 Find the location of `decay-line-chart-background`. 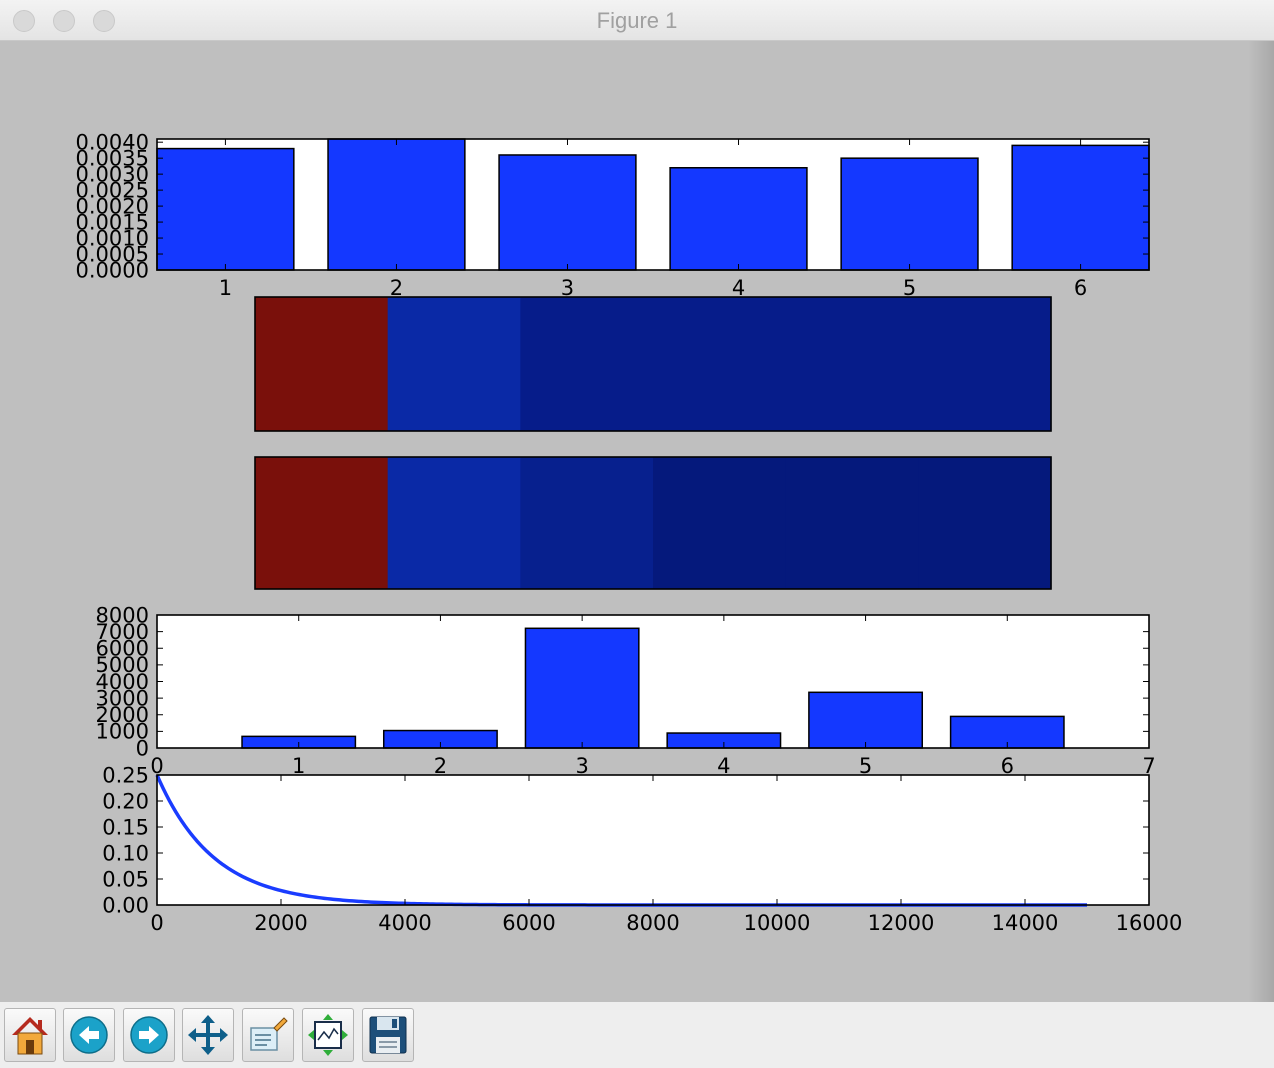

decay-line-chart-background is located at coordinates (653, 840).